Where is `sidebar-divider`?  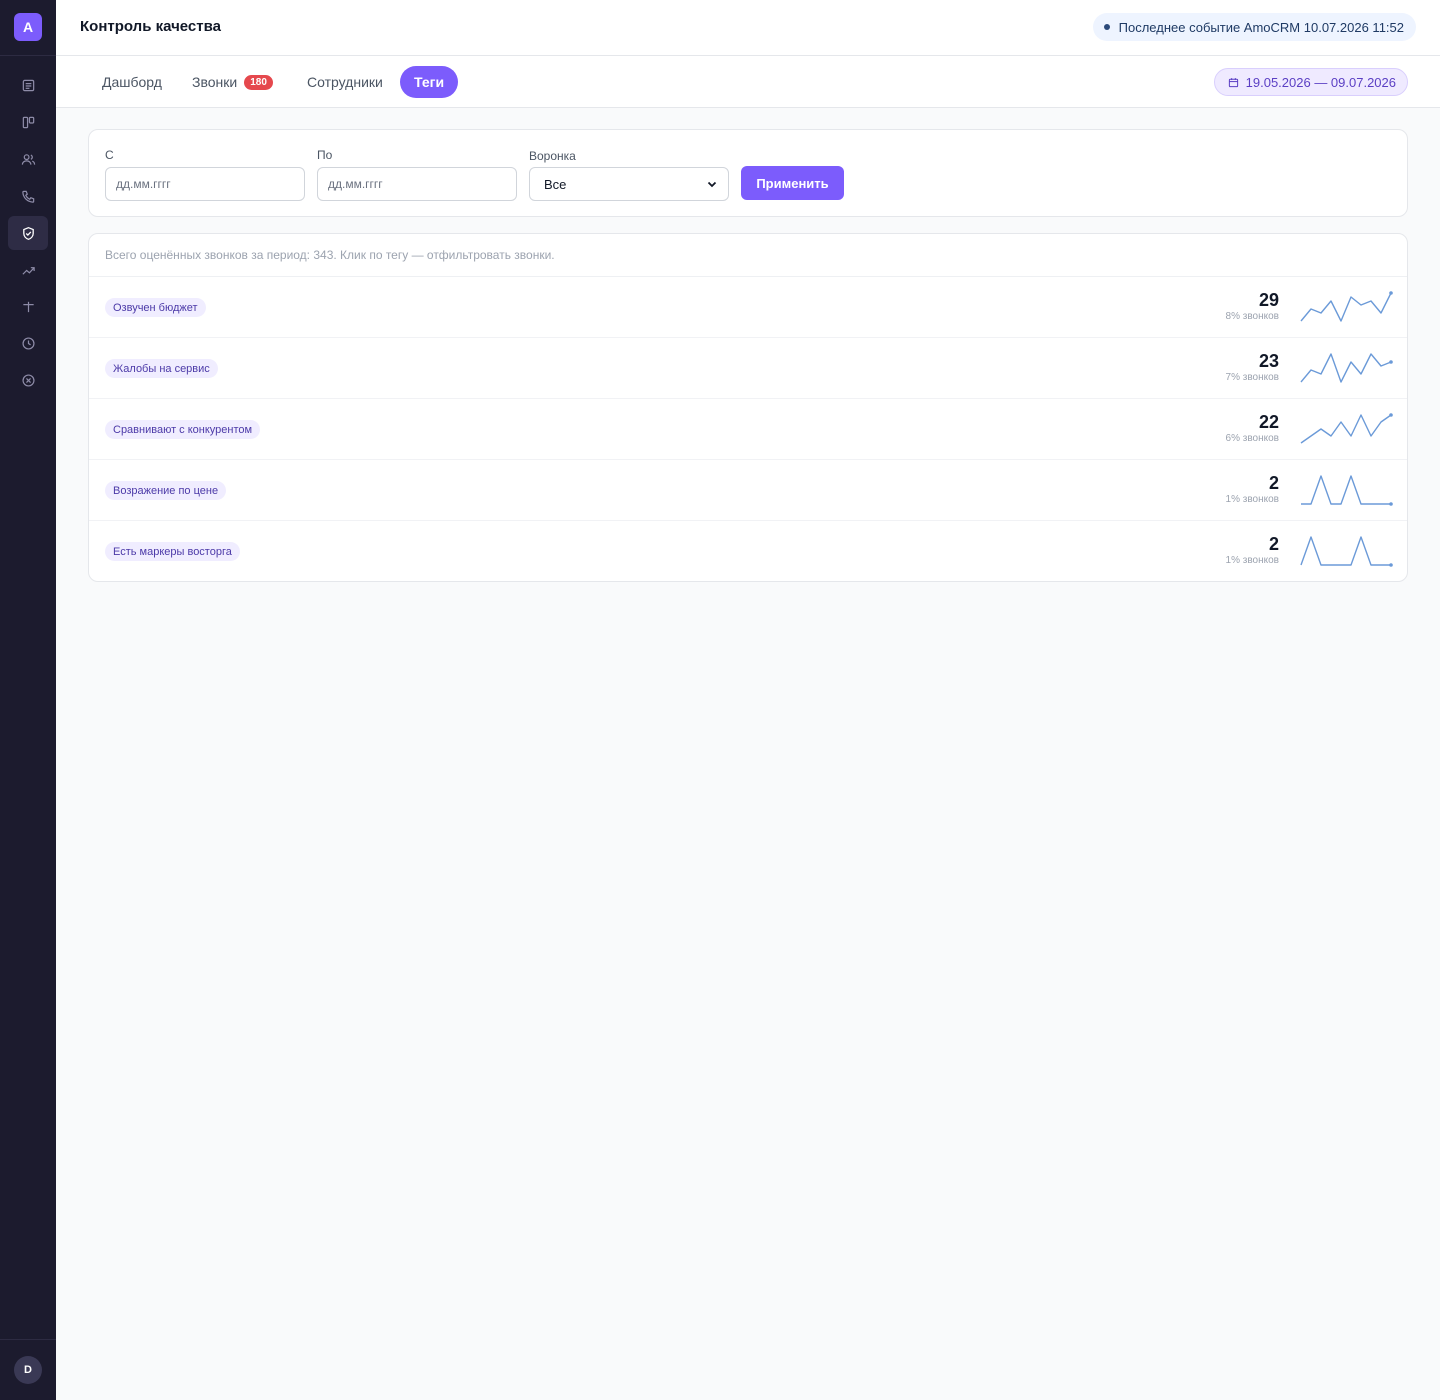
sidebar-divider is located at coordinates (28, 55).